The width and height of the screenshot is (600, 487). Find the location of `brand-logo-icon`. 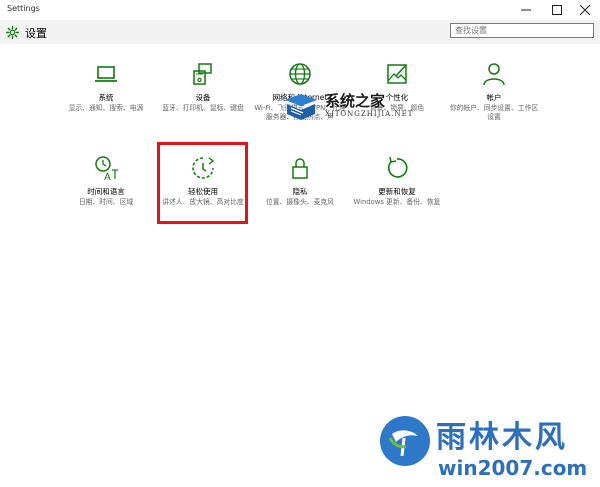

brand-logo-icon is located at coordinates (405, 441).